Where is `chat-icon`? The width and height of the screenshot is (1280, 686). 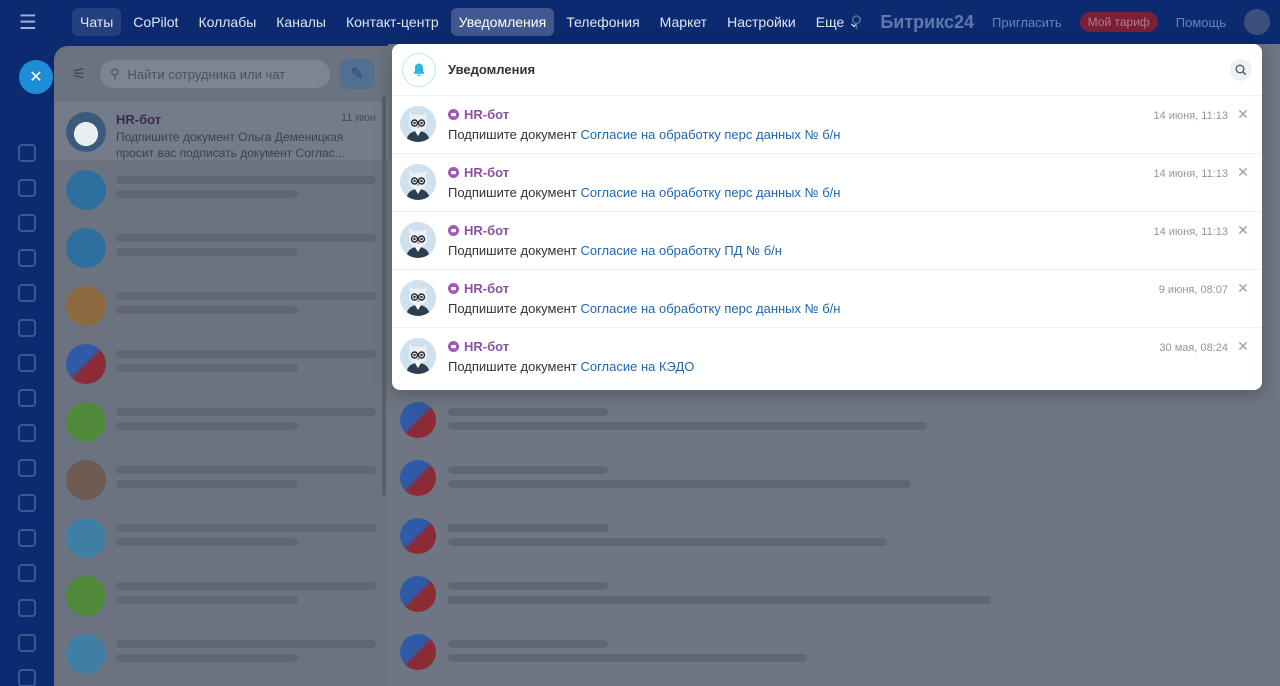 chat-icon is located at coordinates (27, 153).